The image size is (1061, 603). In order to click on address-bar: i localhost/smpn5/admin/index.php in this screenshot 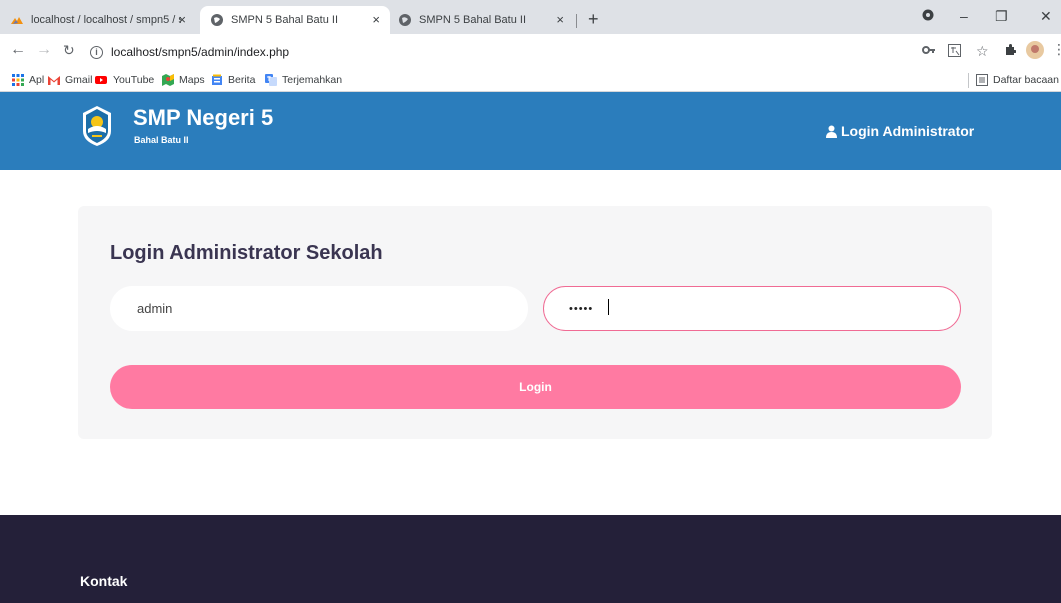, I will do `click(500, 52)`.